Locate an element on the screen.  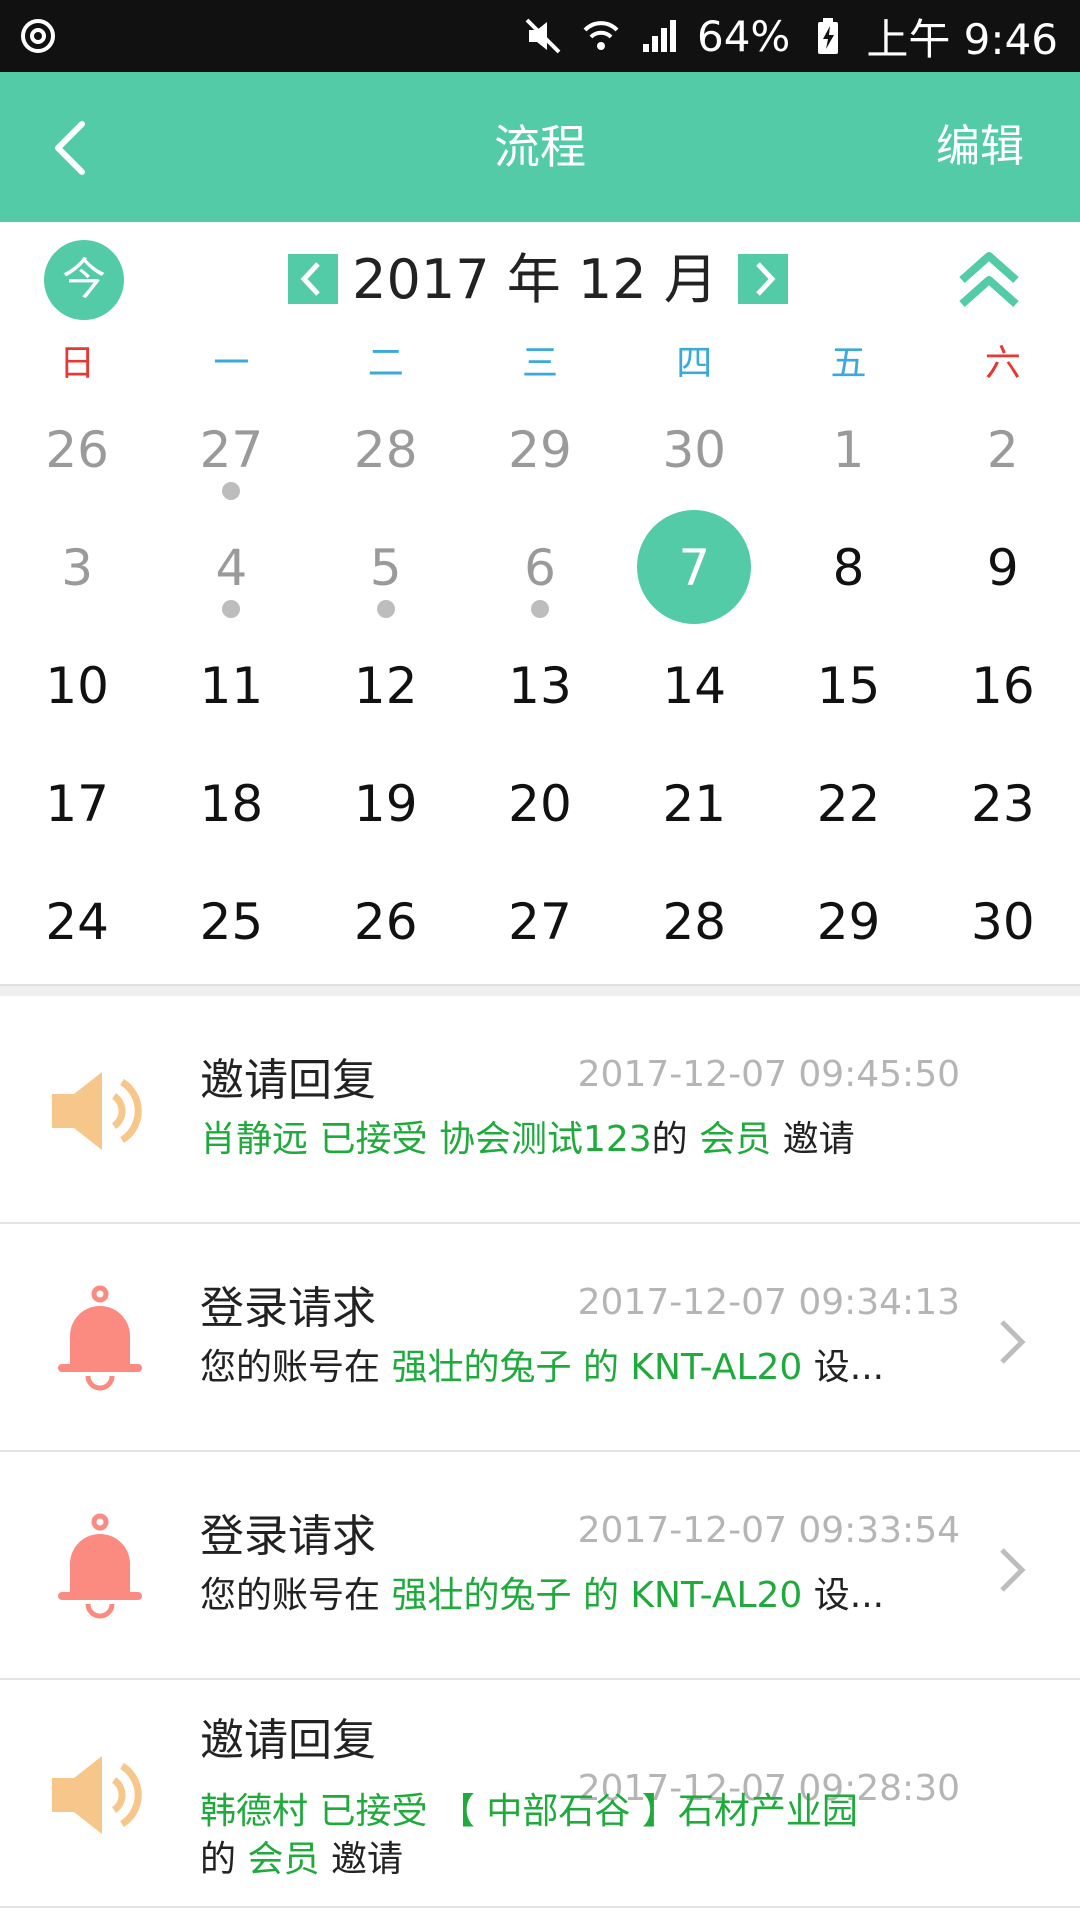
day-cell: 18 is located at coordinates (231, 813).